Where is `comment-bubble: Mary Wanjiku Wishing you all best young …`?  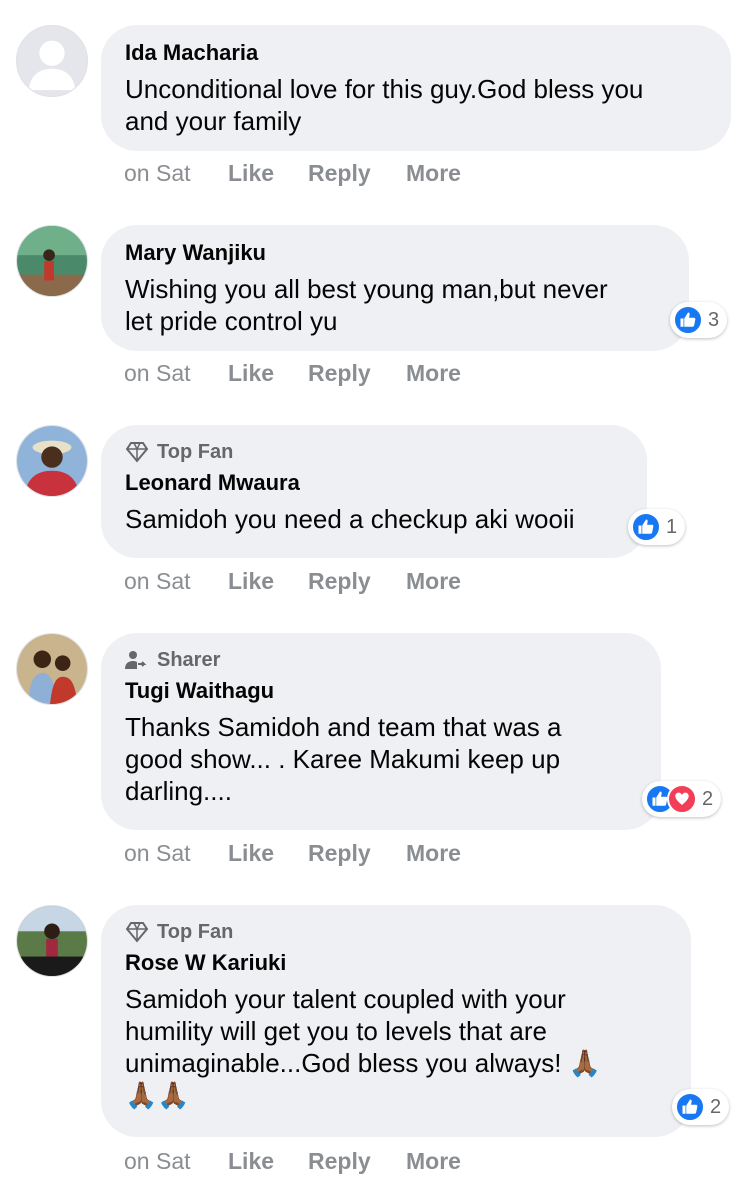 comment-bubble: Mary Wanjiku Wishing you all best young … is located at coordinates (395, 288).